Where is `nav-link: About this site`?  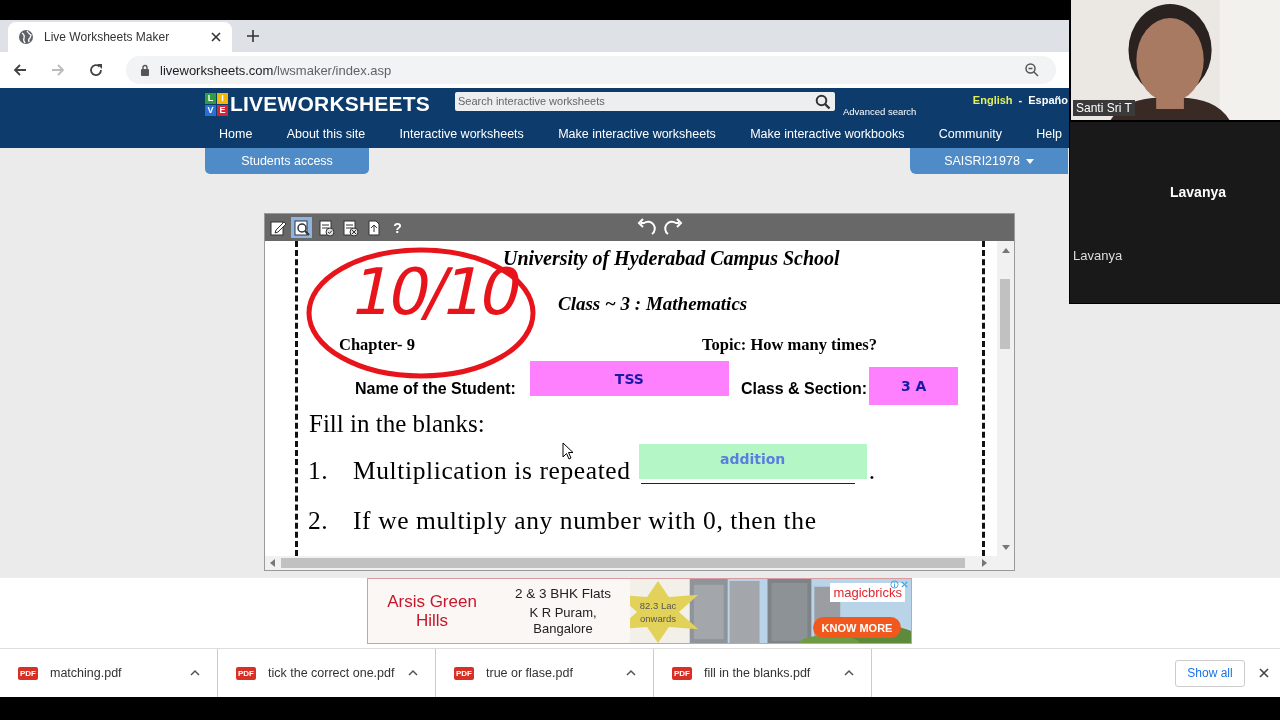 nav-link: About this site is located at coordinates (326, 134).